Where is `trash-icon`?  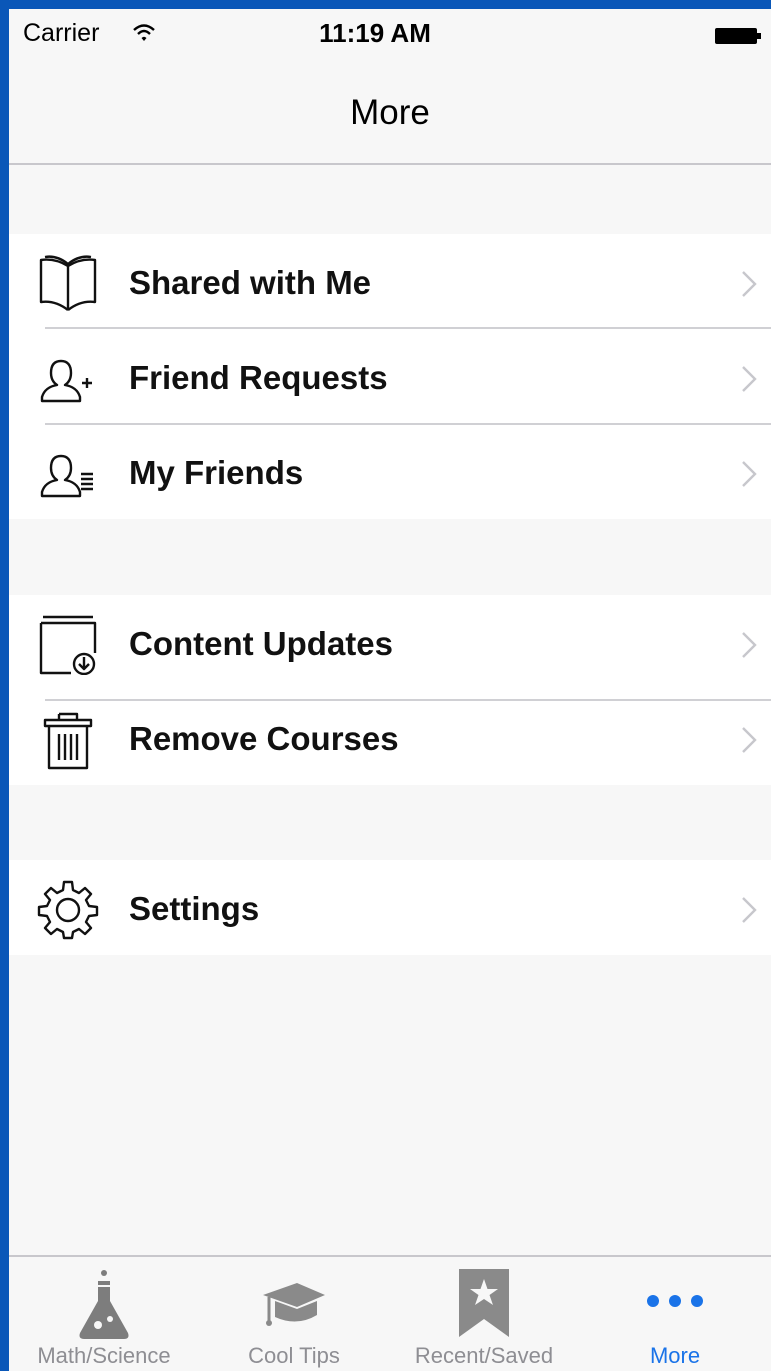 trash-icon is located at coordinates (68, 741).